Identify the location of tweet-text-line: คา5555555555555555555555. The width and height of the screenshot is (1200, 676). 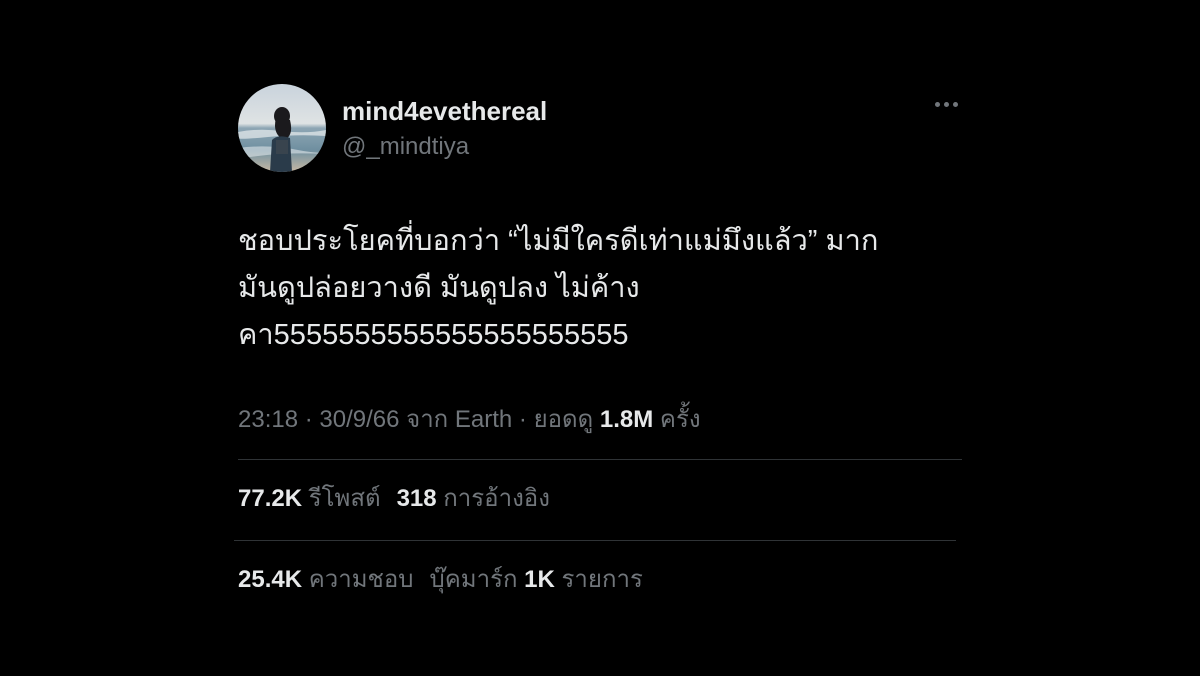
(433, 335).